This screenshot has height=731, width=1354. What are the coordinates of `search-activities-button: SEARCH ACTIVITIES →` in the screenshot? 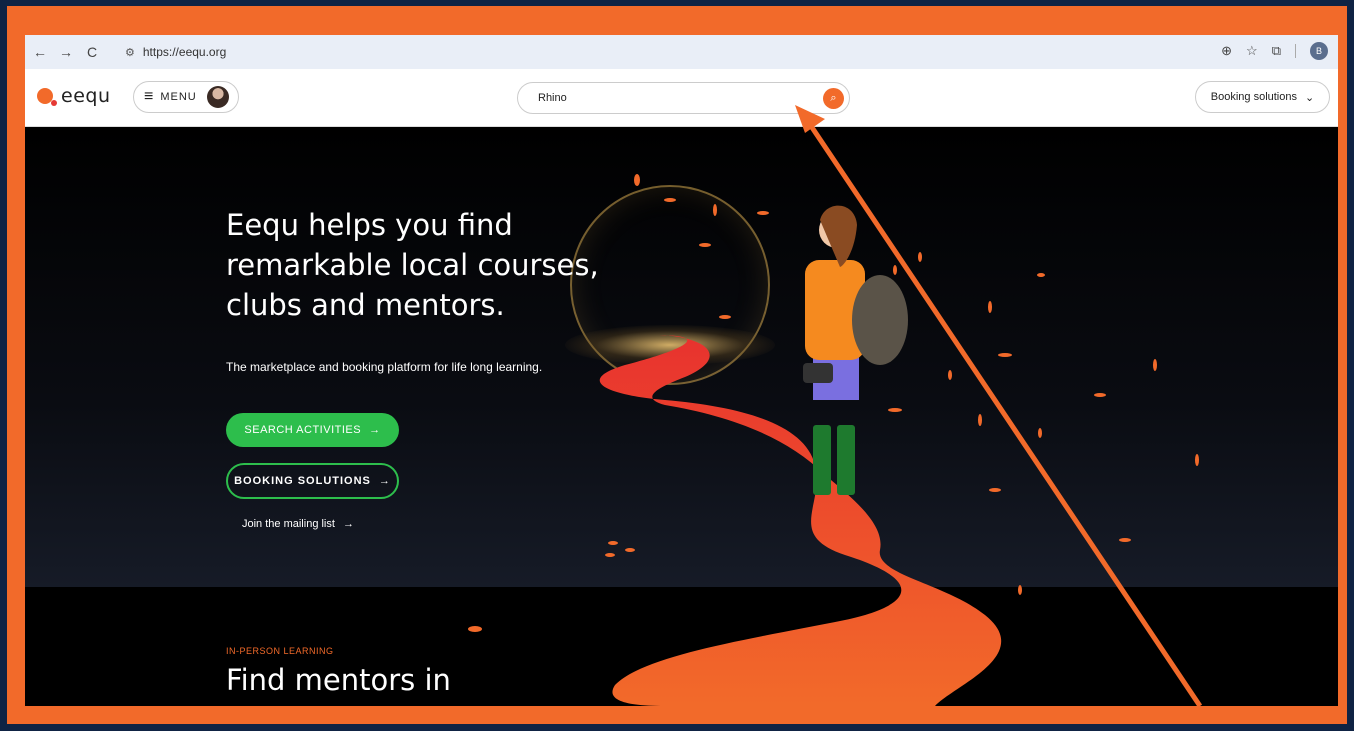 It's located at (312, 430).